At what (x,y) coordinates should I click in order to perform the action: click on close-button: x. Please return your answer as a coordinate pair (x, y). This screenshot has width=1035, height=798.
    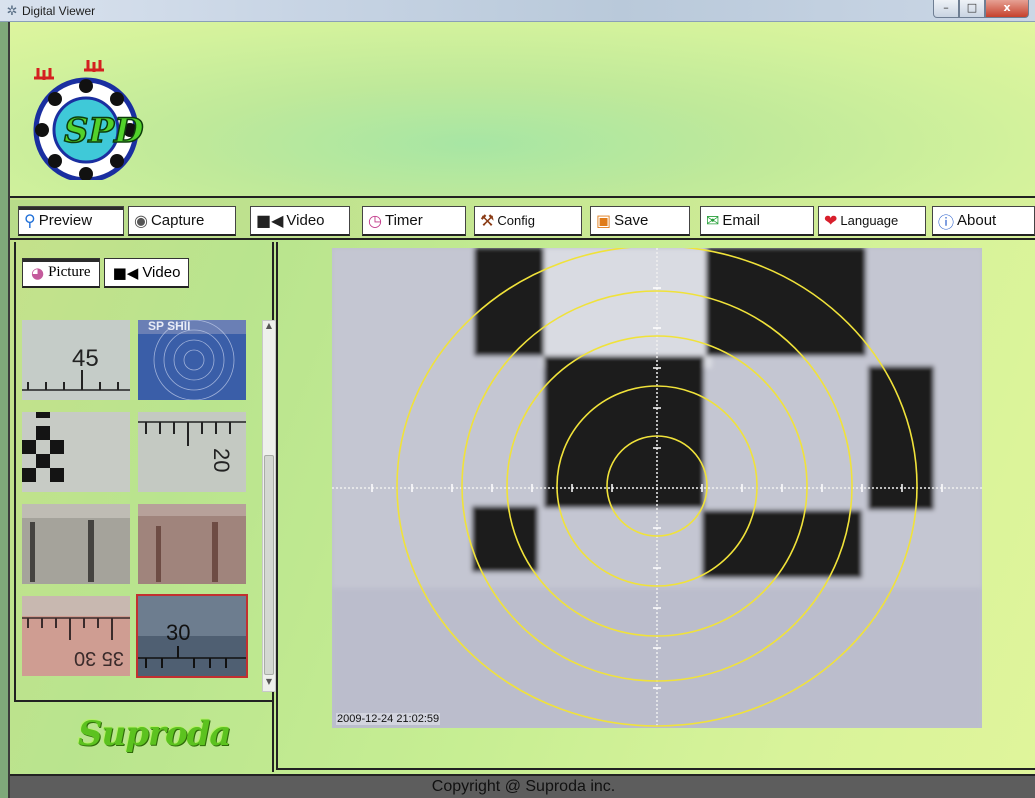
    Looking at the image, I should click on (1007, 9).